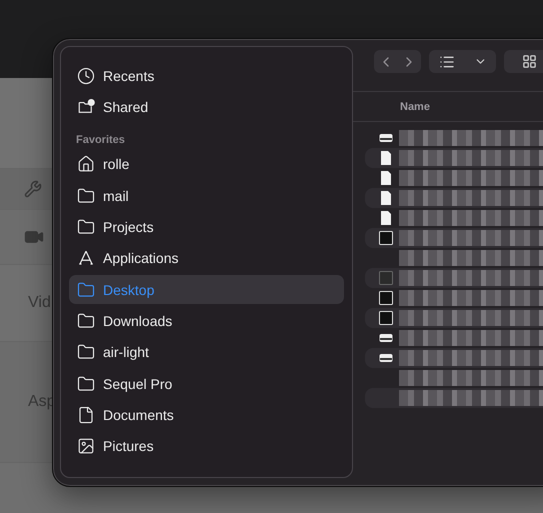 Image resolution: width=543 pixels, height=513 pixels. I want to click on clock-icon, so click(86, 75).